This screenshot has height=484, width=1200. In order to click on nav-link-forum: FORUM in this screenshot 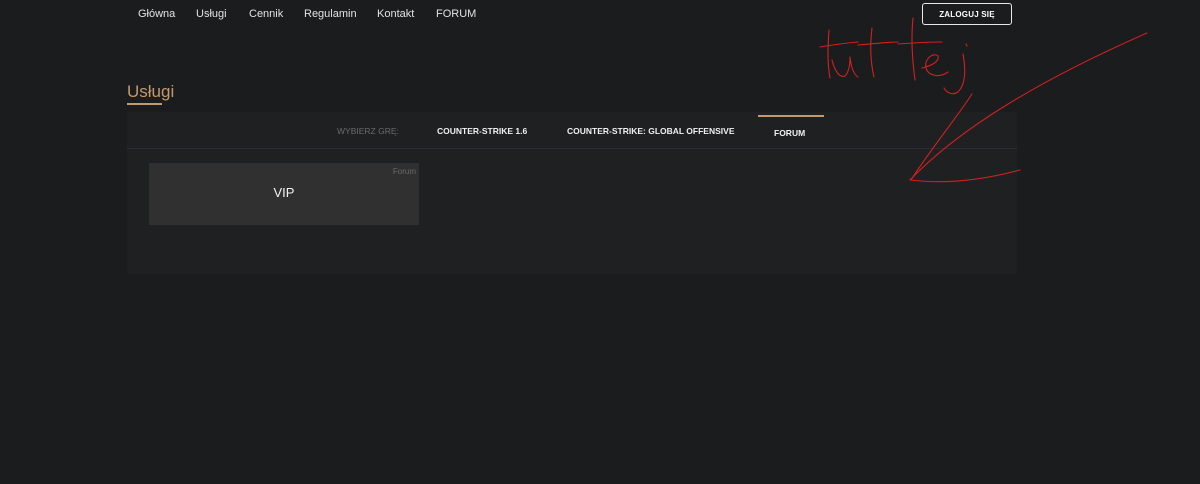, I will do `click(456, 14)`.